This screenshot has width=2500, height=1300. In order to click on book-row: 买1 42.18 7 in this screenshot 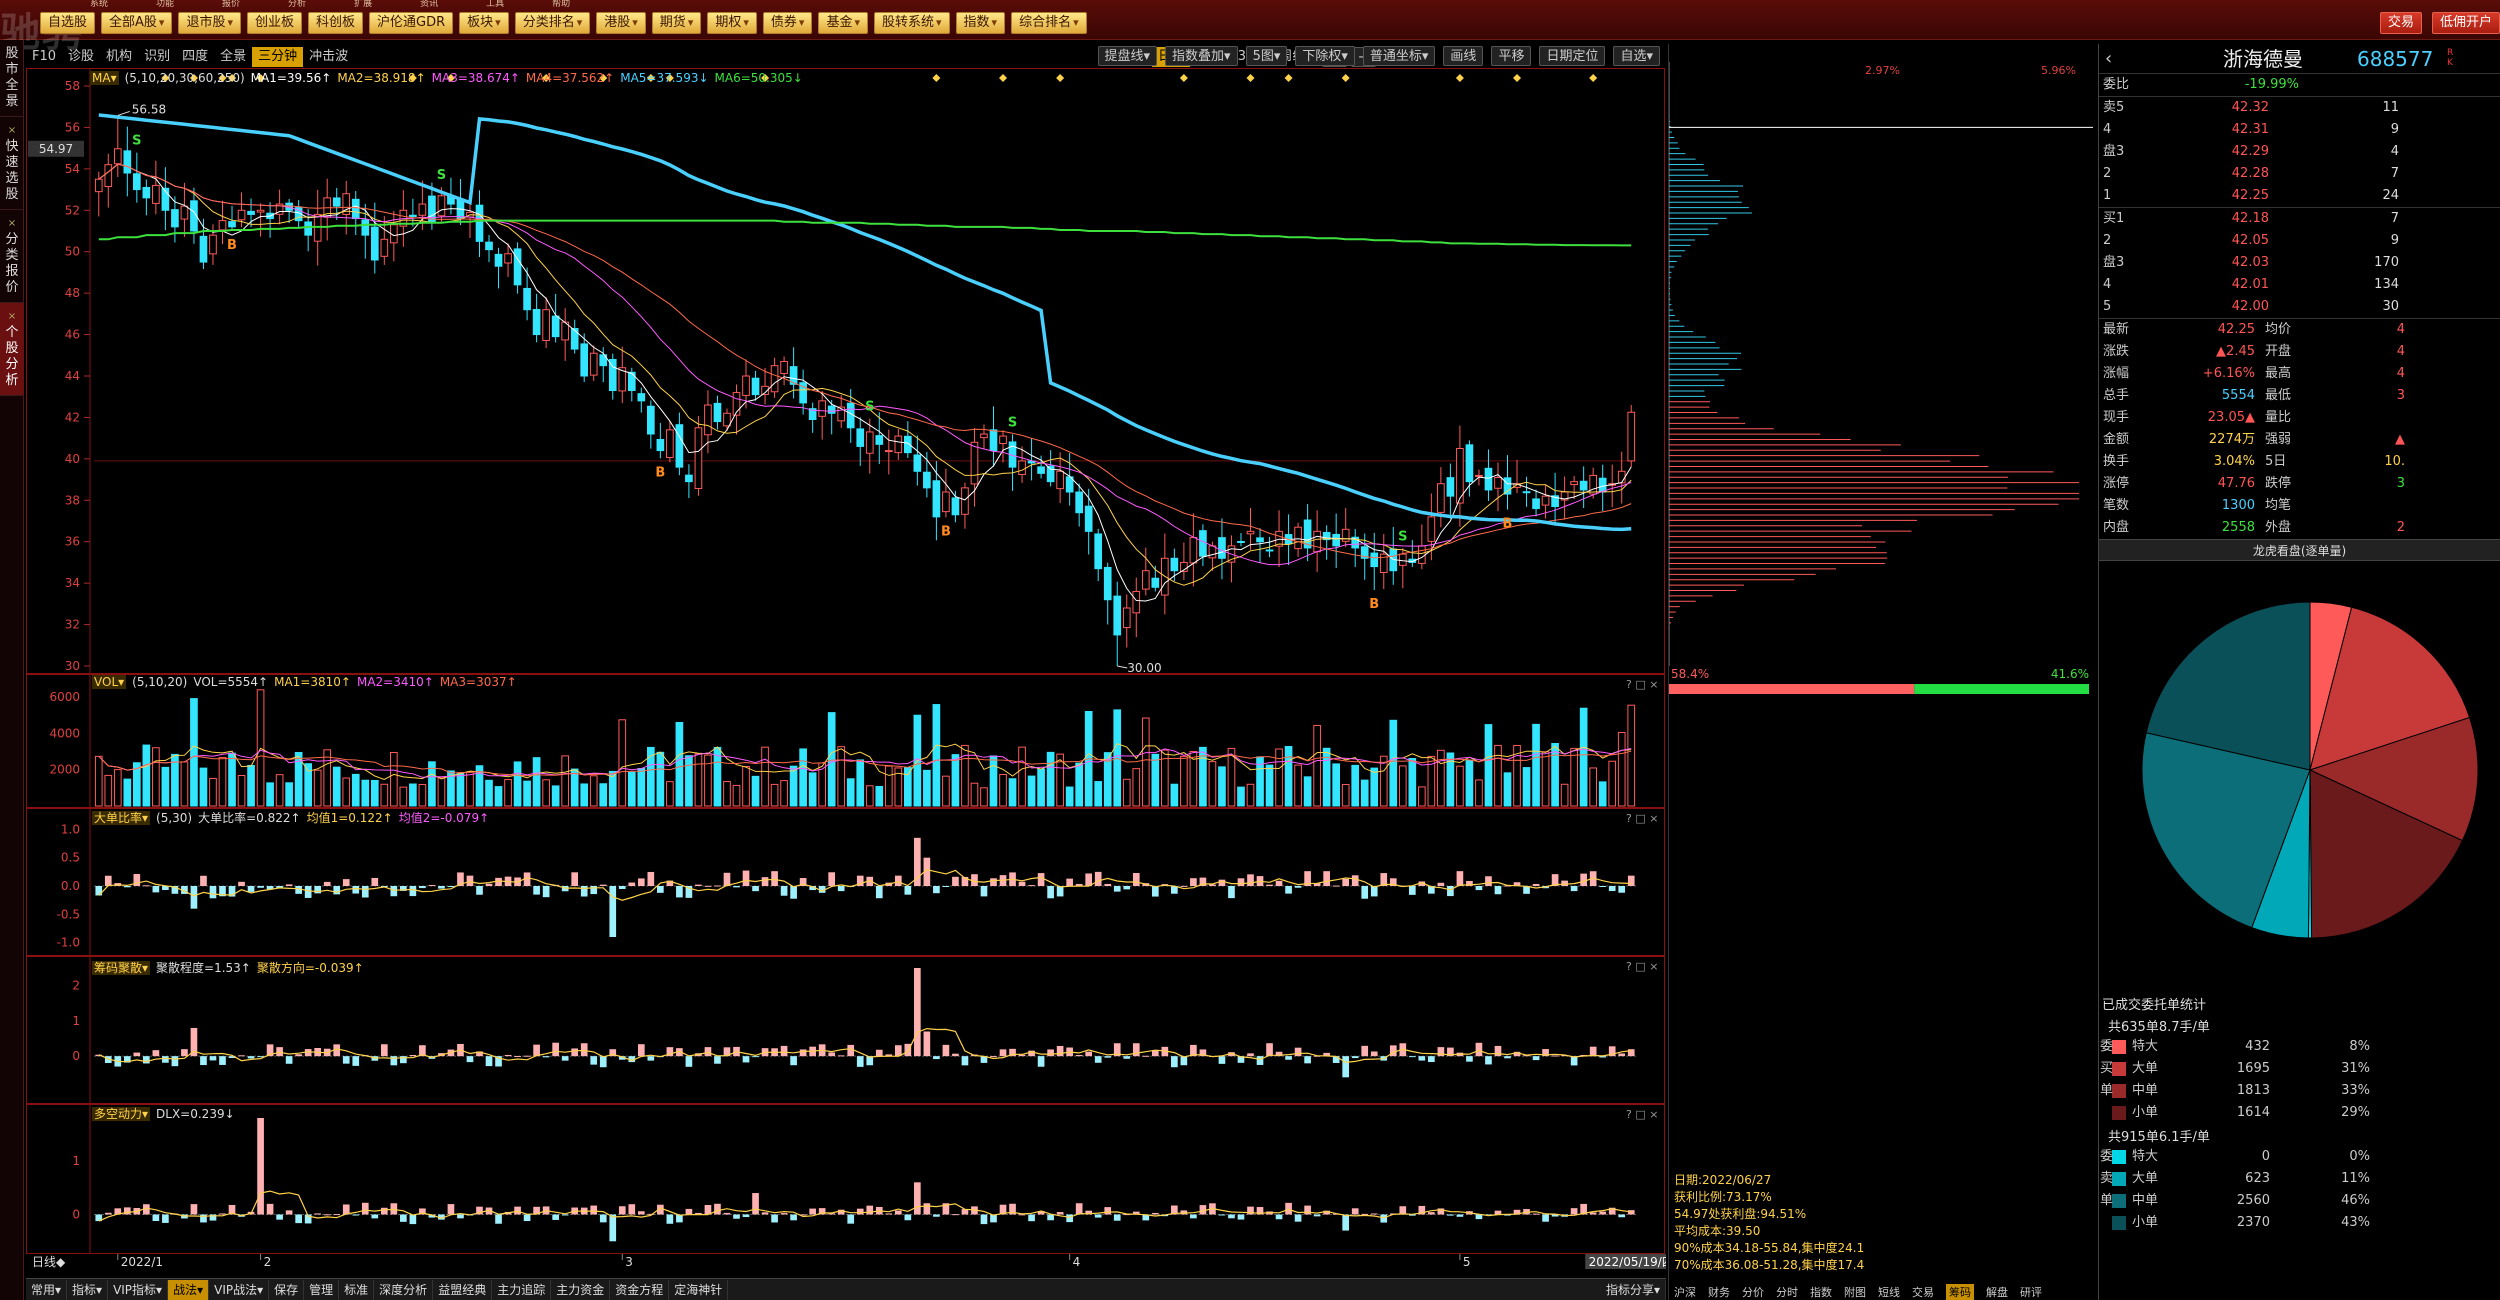, I will do `click(2299, 219)`.